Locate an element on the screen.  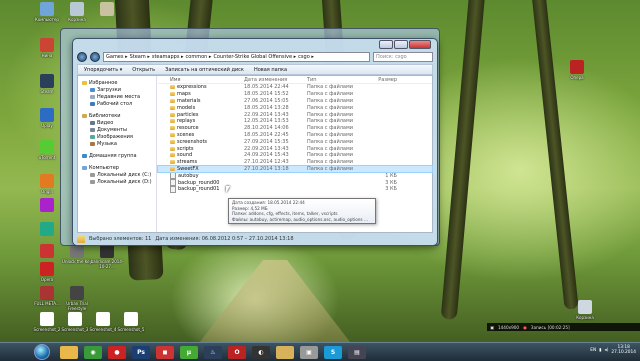
file-name: scenes is located at coordinates (186, 134).